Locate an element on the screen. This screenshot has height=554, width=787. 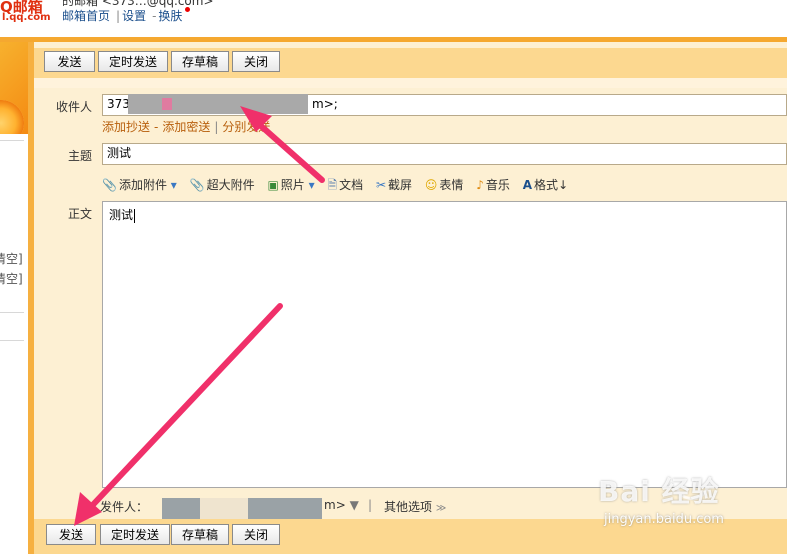
arrow-to-recipient is located at coordinates (282, 144).